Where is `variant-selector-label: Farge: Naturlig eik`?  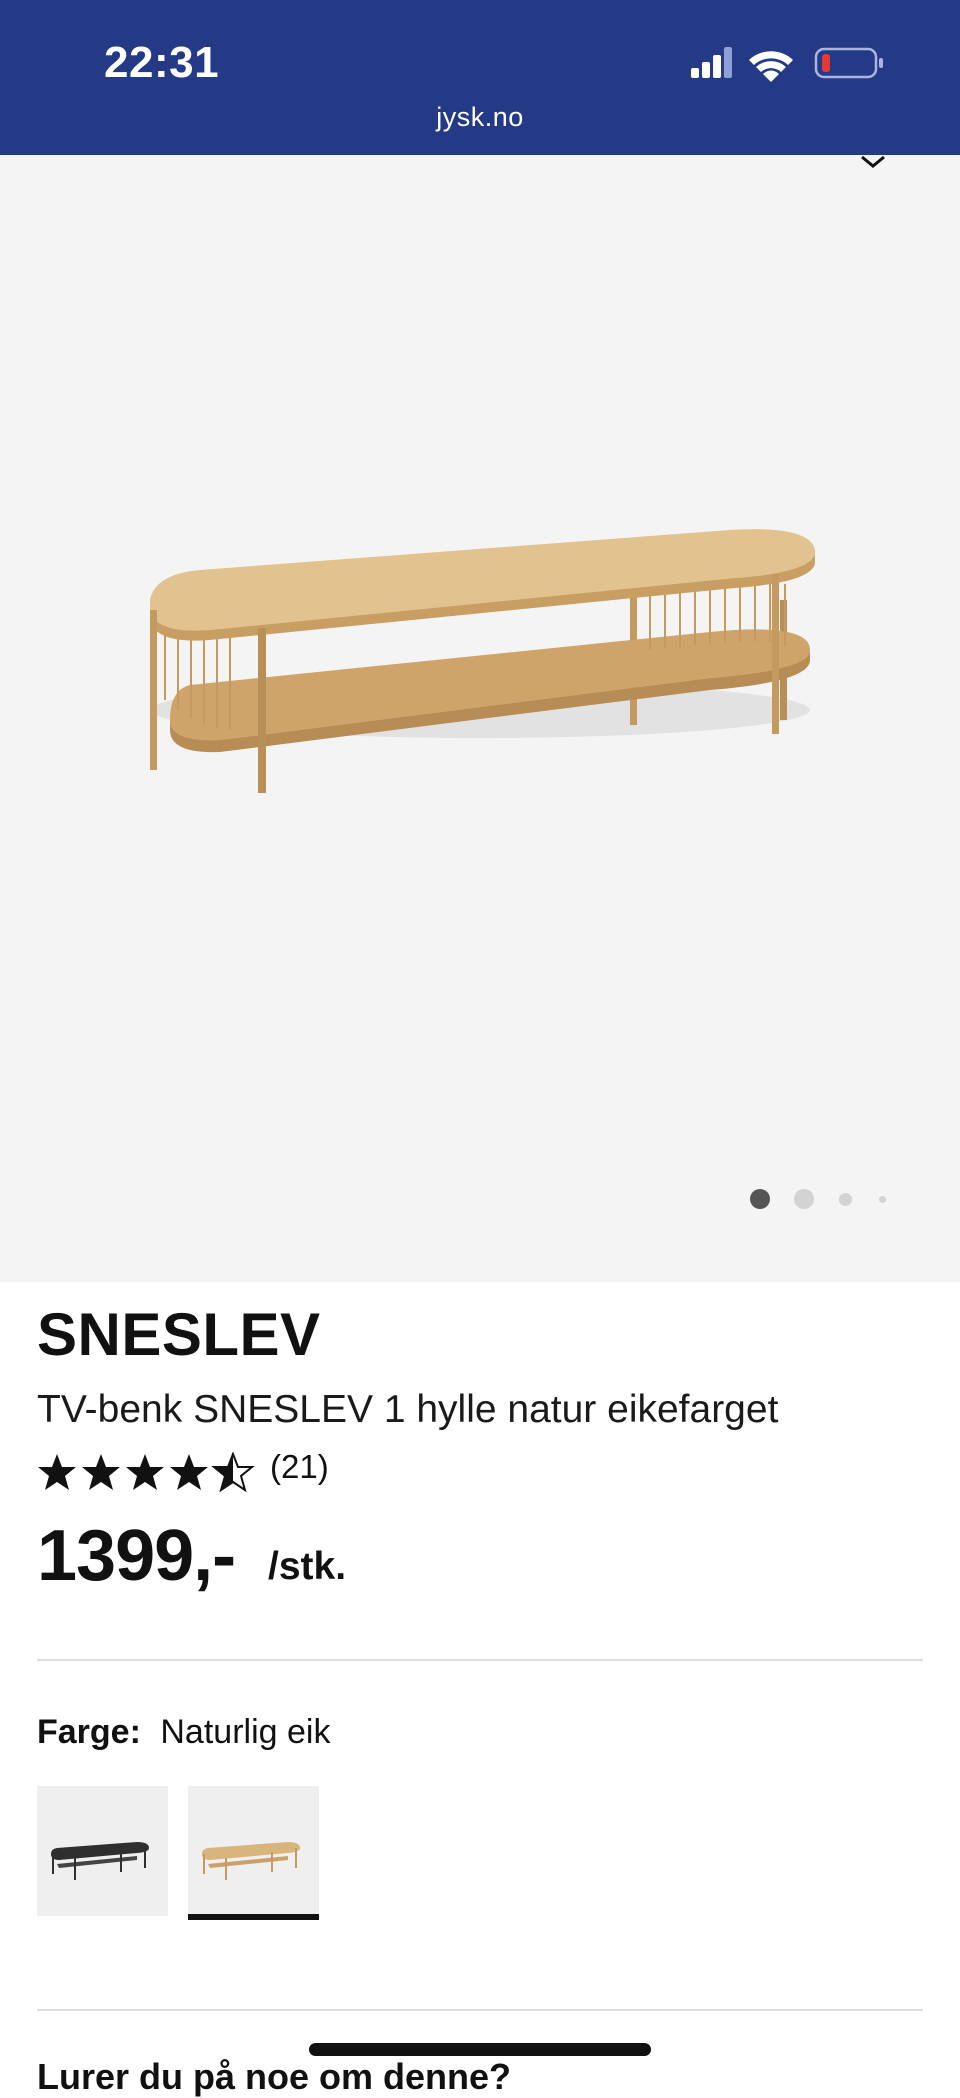
variant-selector-label: Farge: Naturlig eik is located at coordinates (183, 1732).